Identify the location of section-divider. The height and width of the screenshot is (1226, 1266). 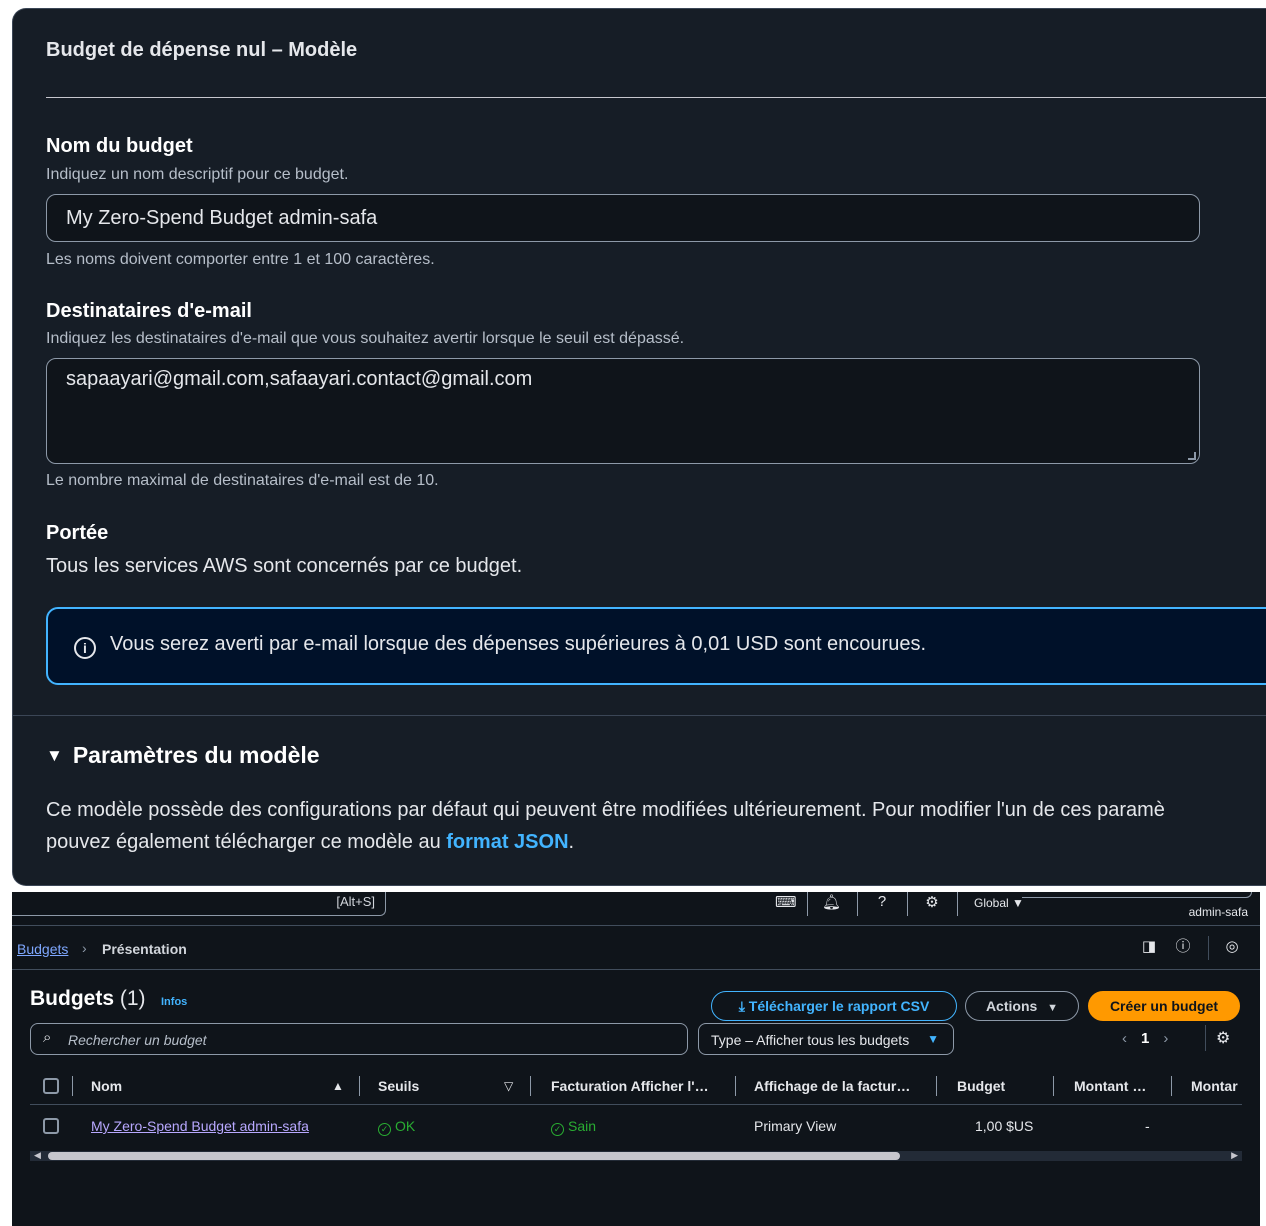
(639, 715).